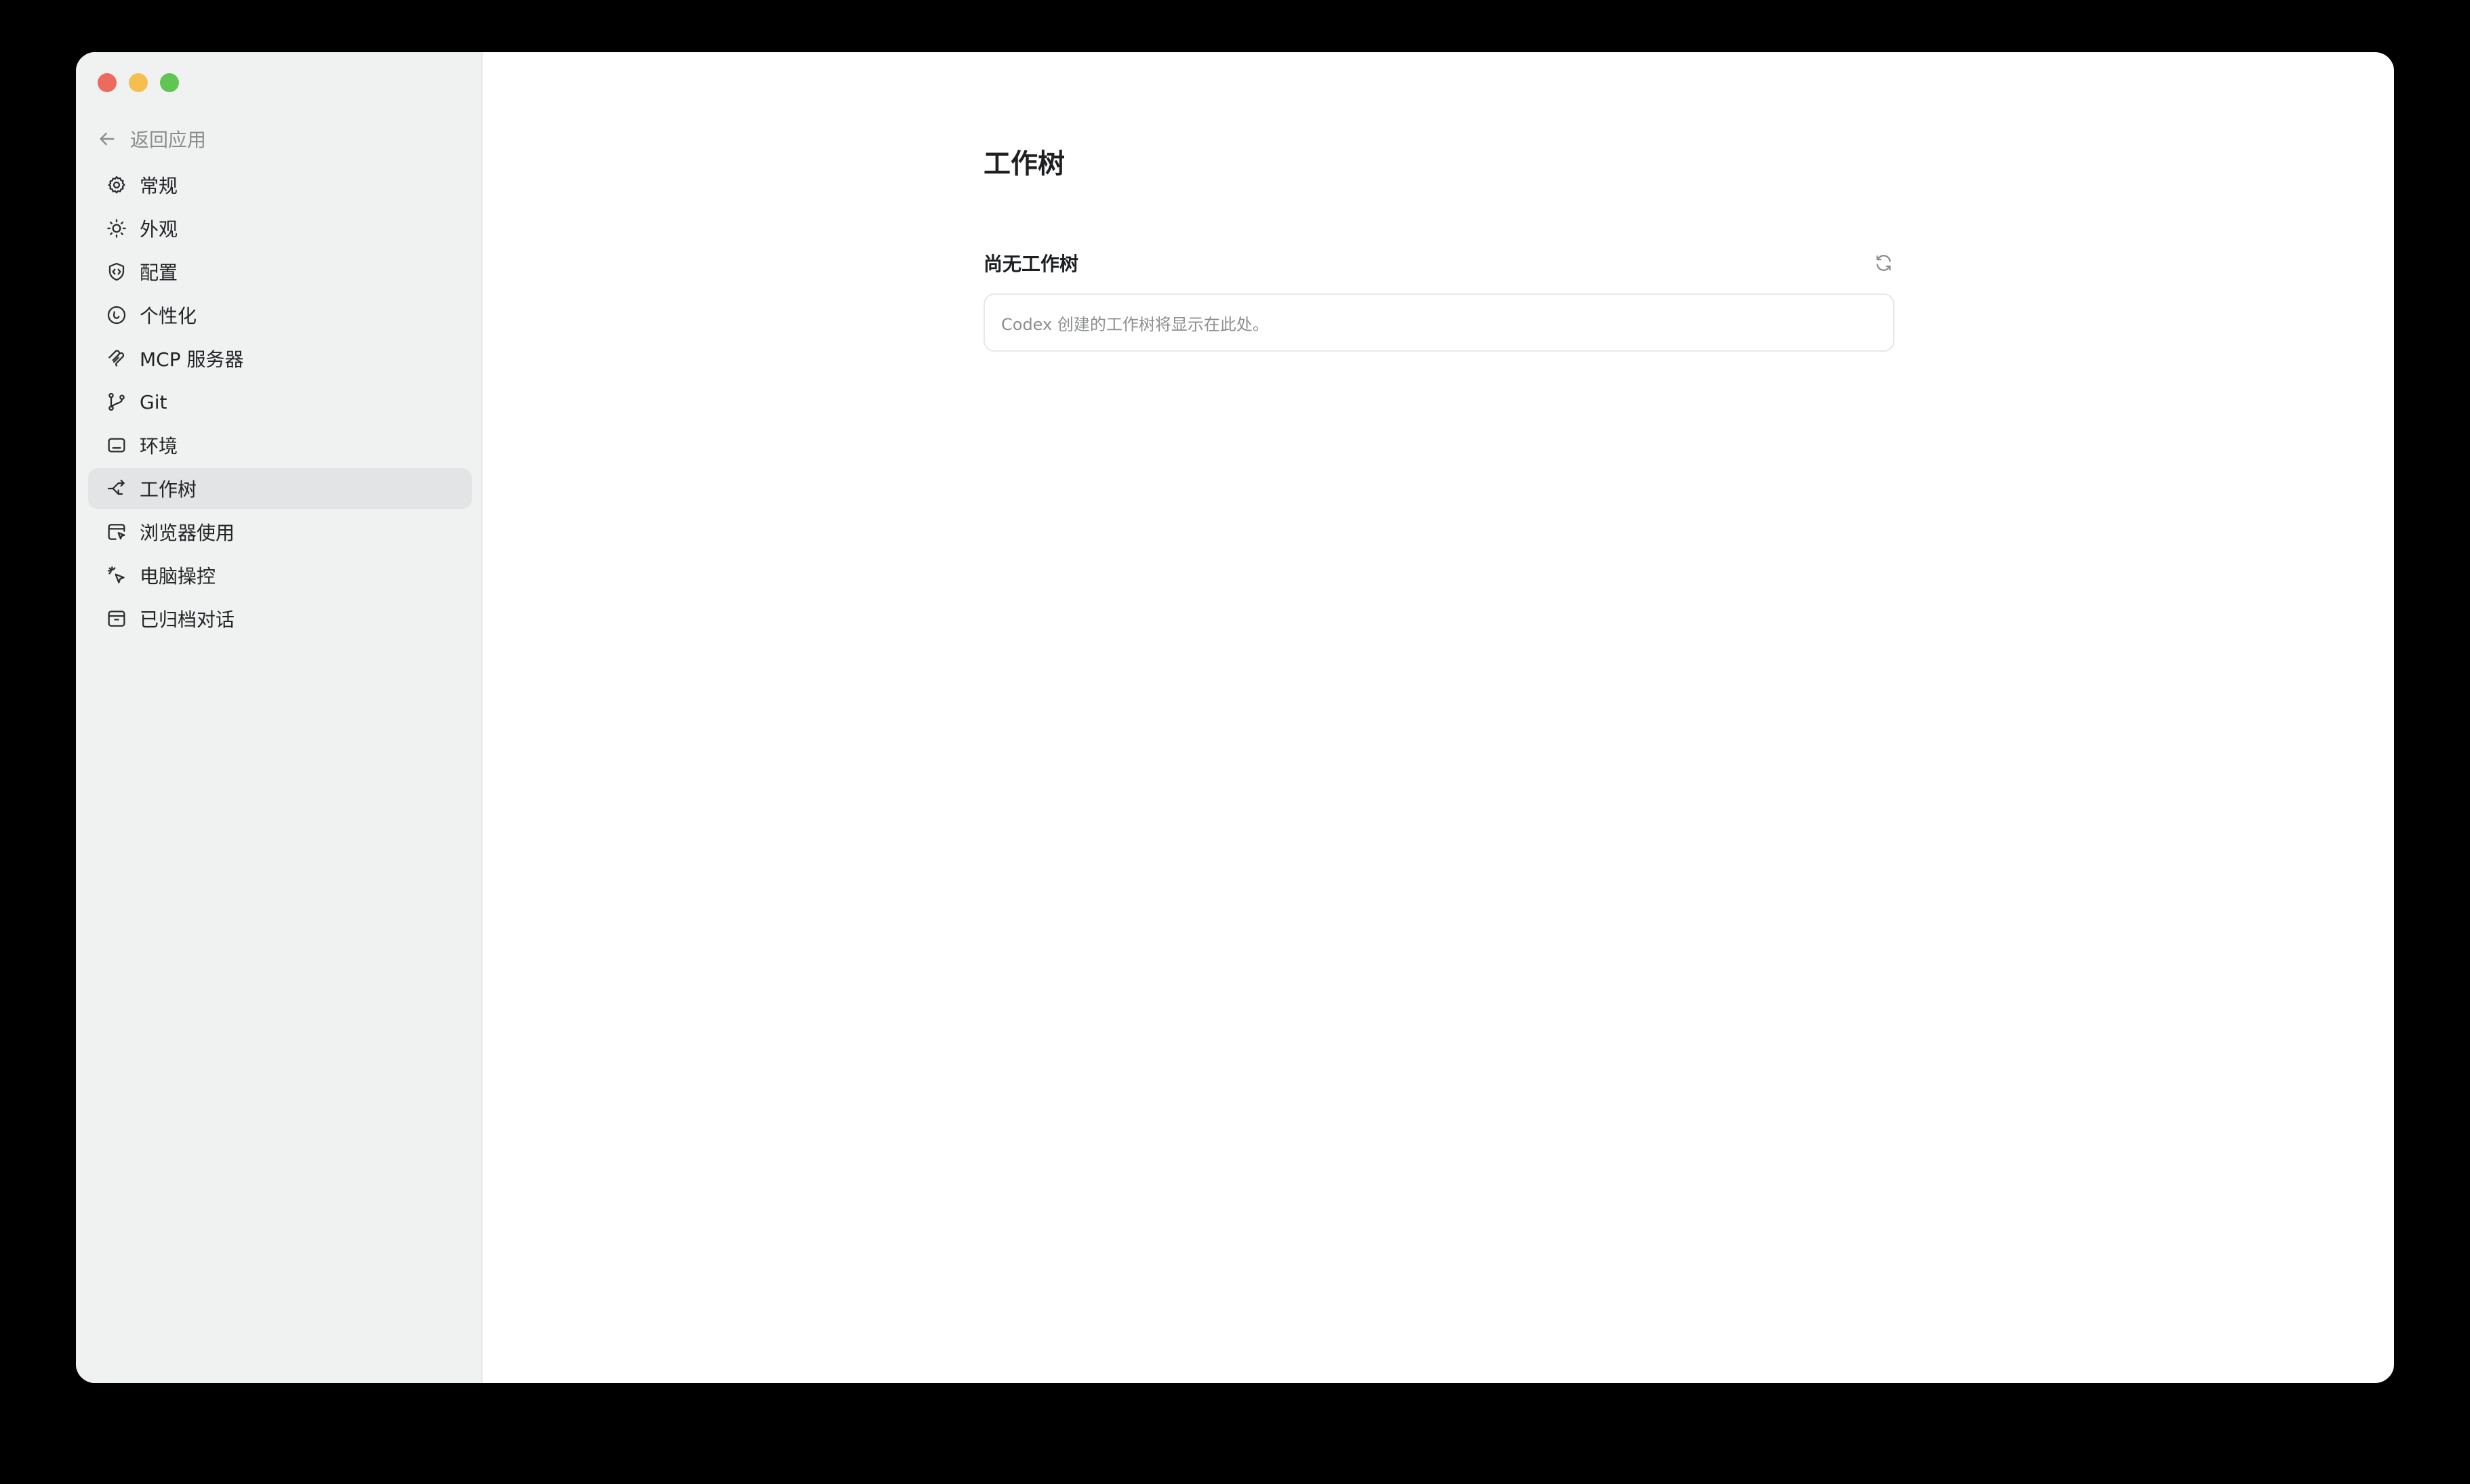  I want to click on sidebar-item-label: MCP 服务器, so click(192, 359).